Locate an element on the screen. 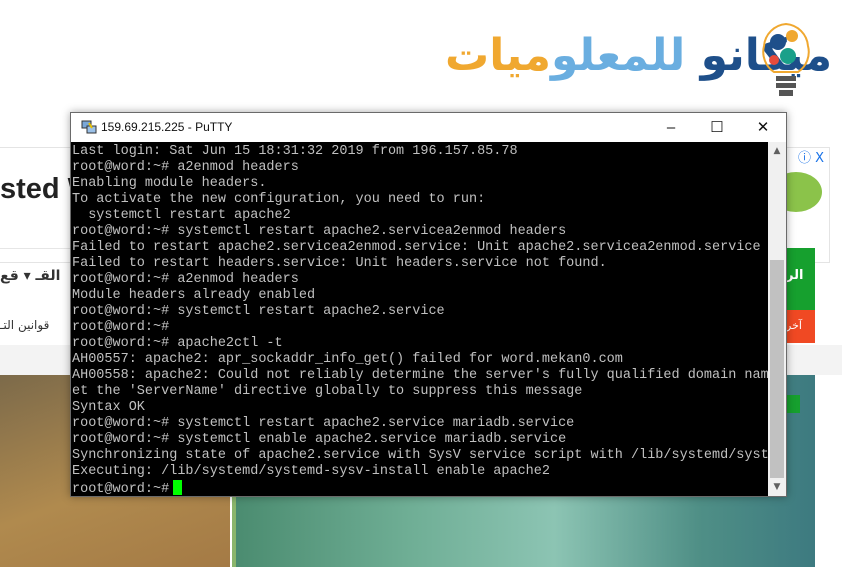 This screenshot has height=567, width=842. ad-info-close: ⓘ X is located at coordinates (811, 156).